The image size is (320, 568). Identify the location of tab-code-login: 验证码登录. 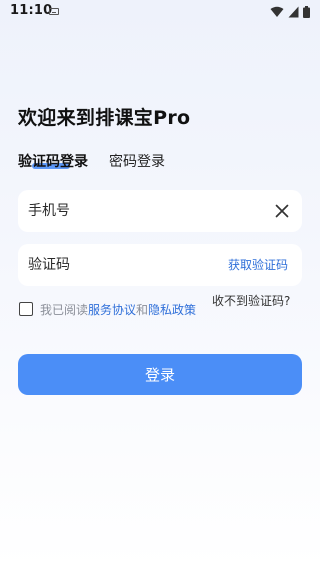
(53, 161).